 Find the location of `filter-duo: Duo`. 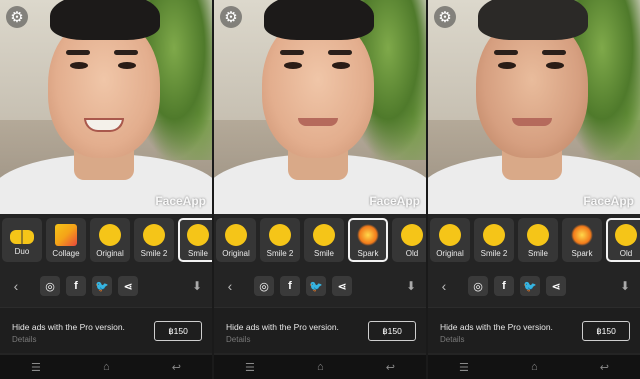

filter-duo: Duo is located at coordinates (22, 240).